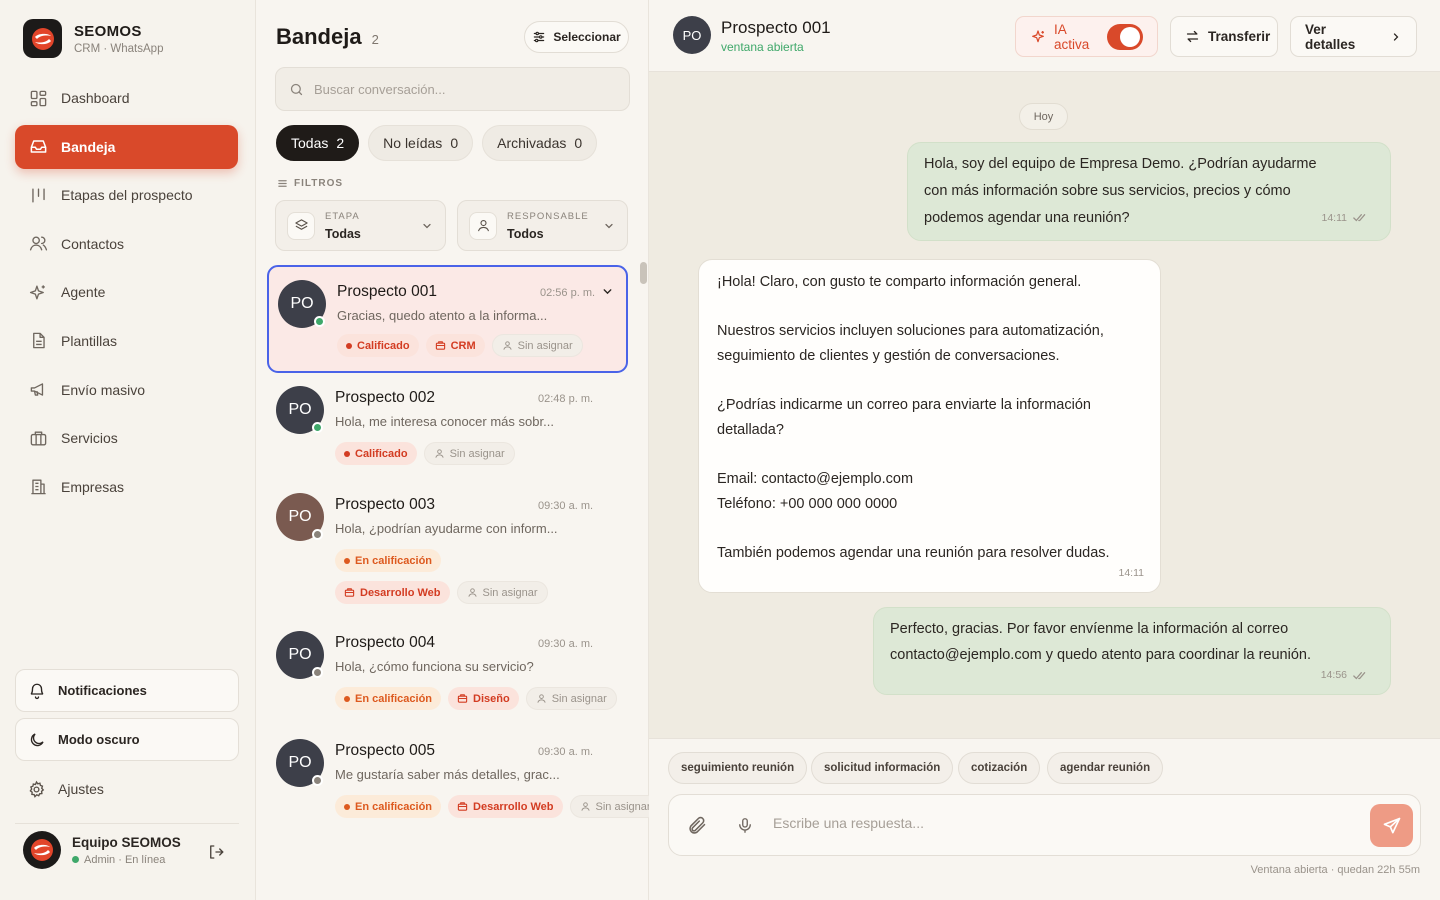 This screenshot has height=900, width=1440. I want to click on sidebar-item-dashboard: Dashboard, so click(126, 98).